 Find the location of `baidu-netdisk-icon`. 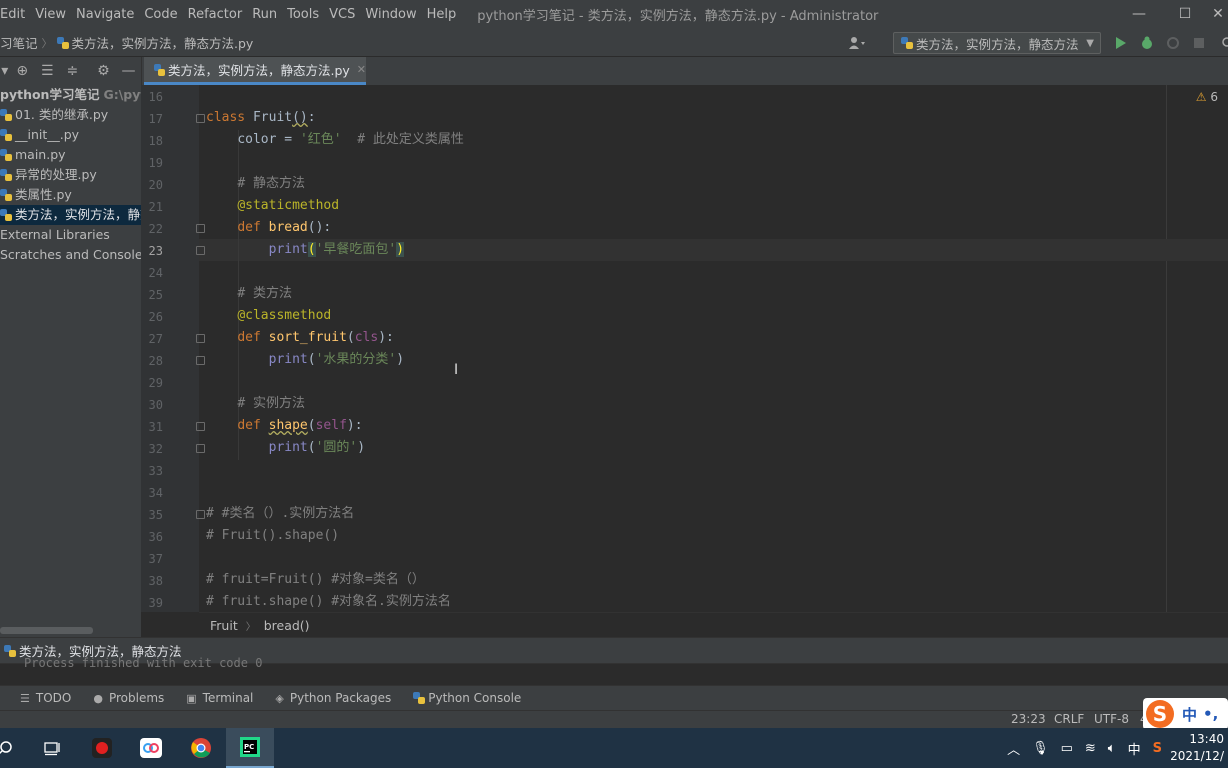

baidu-netdisk-icon is located at coordinates (151, 748).